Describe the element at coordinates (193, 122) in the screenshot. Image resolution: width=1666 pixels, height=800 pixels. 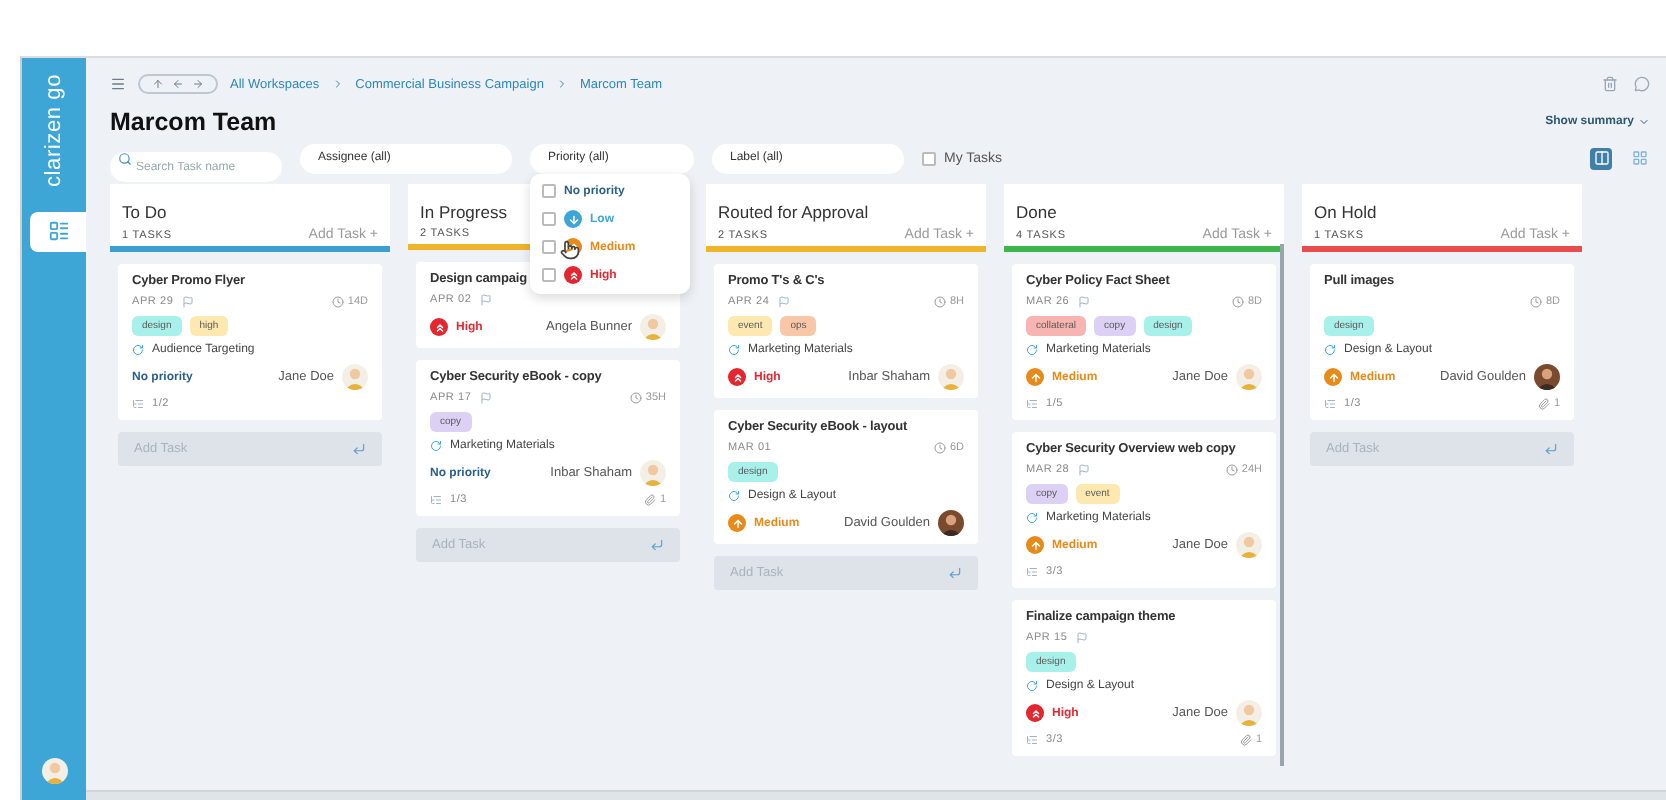
I see `page-title: Marcom Team` at that location.